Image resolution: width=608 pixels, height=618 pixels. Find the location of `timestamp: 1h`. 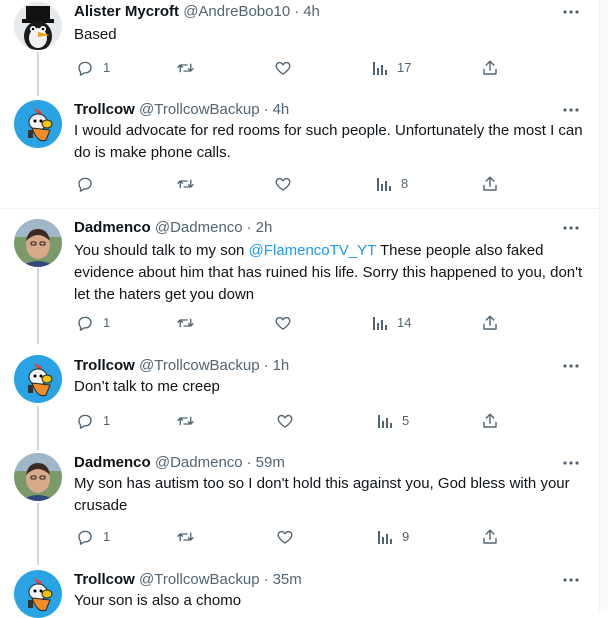

timestamp: 1h is located at coordinates (281, 365).